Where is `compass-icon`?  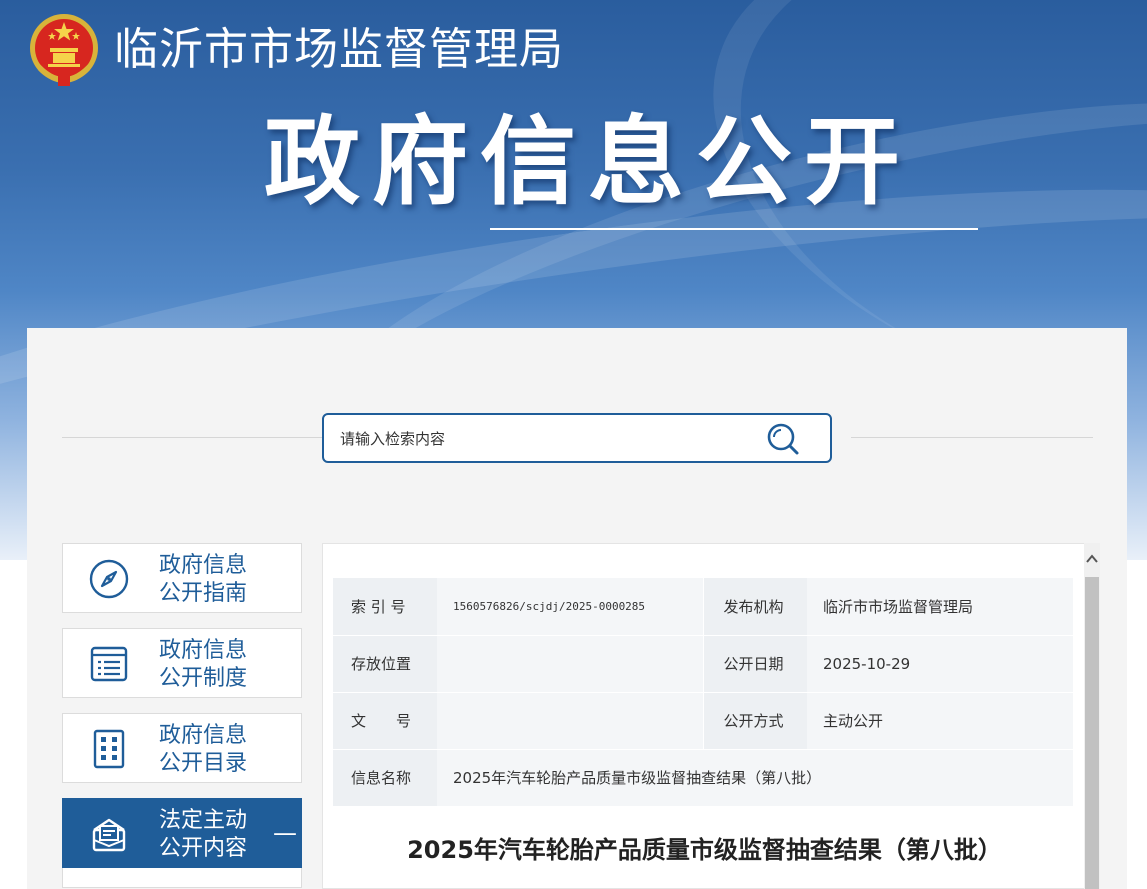
compass-icon is located at coordinates (109, 579).